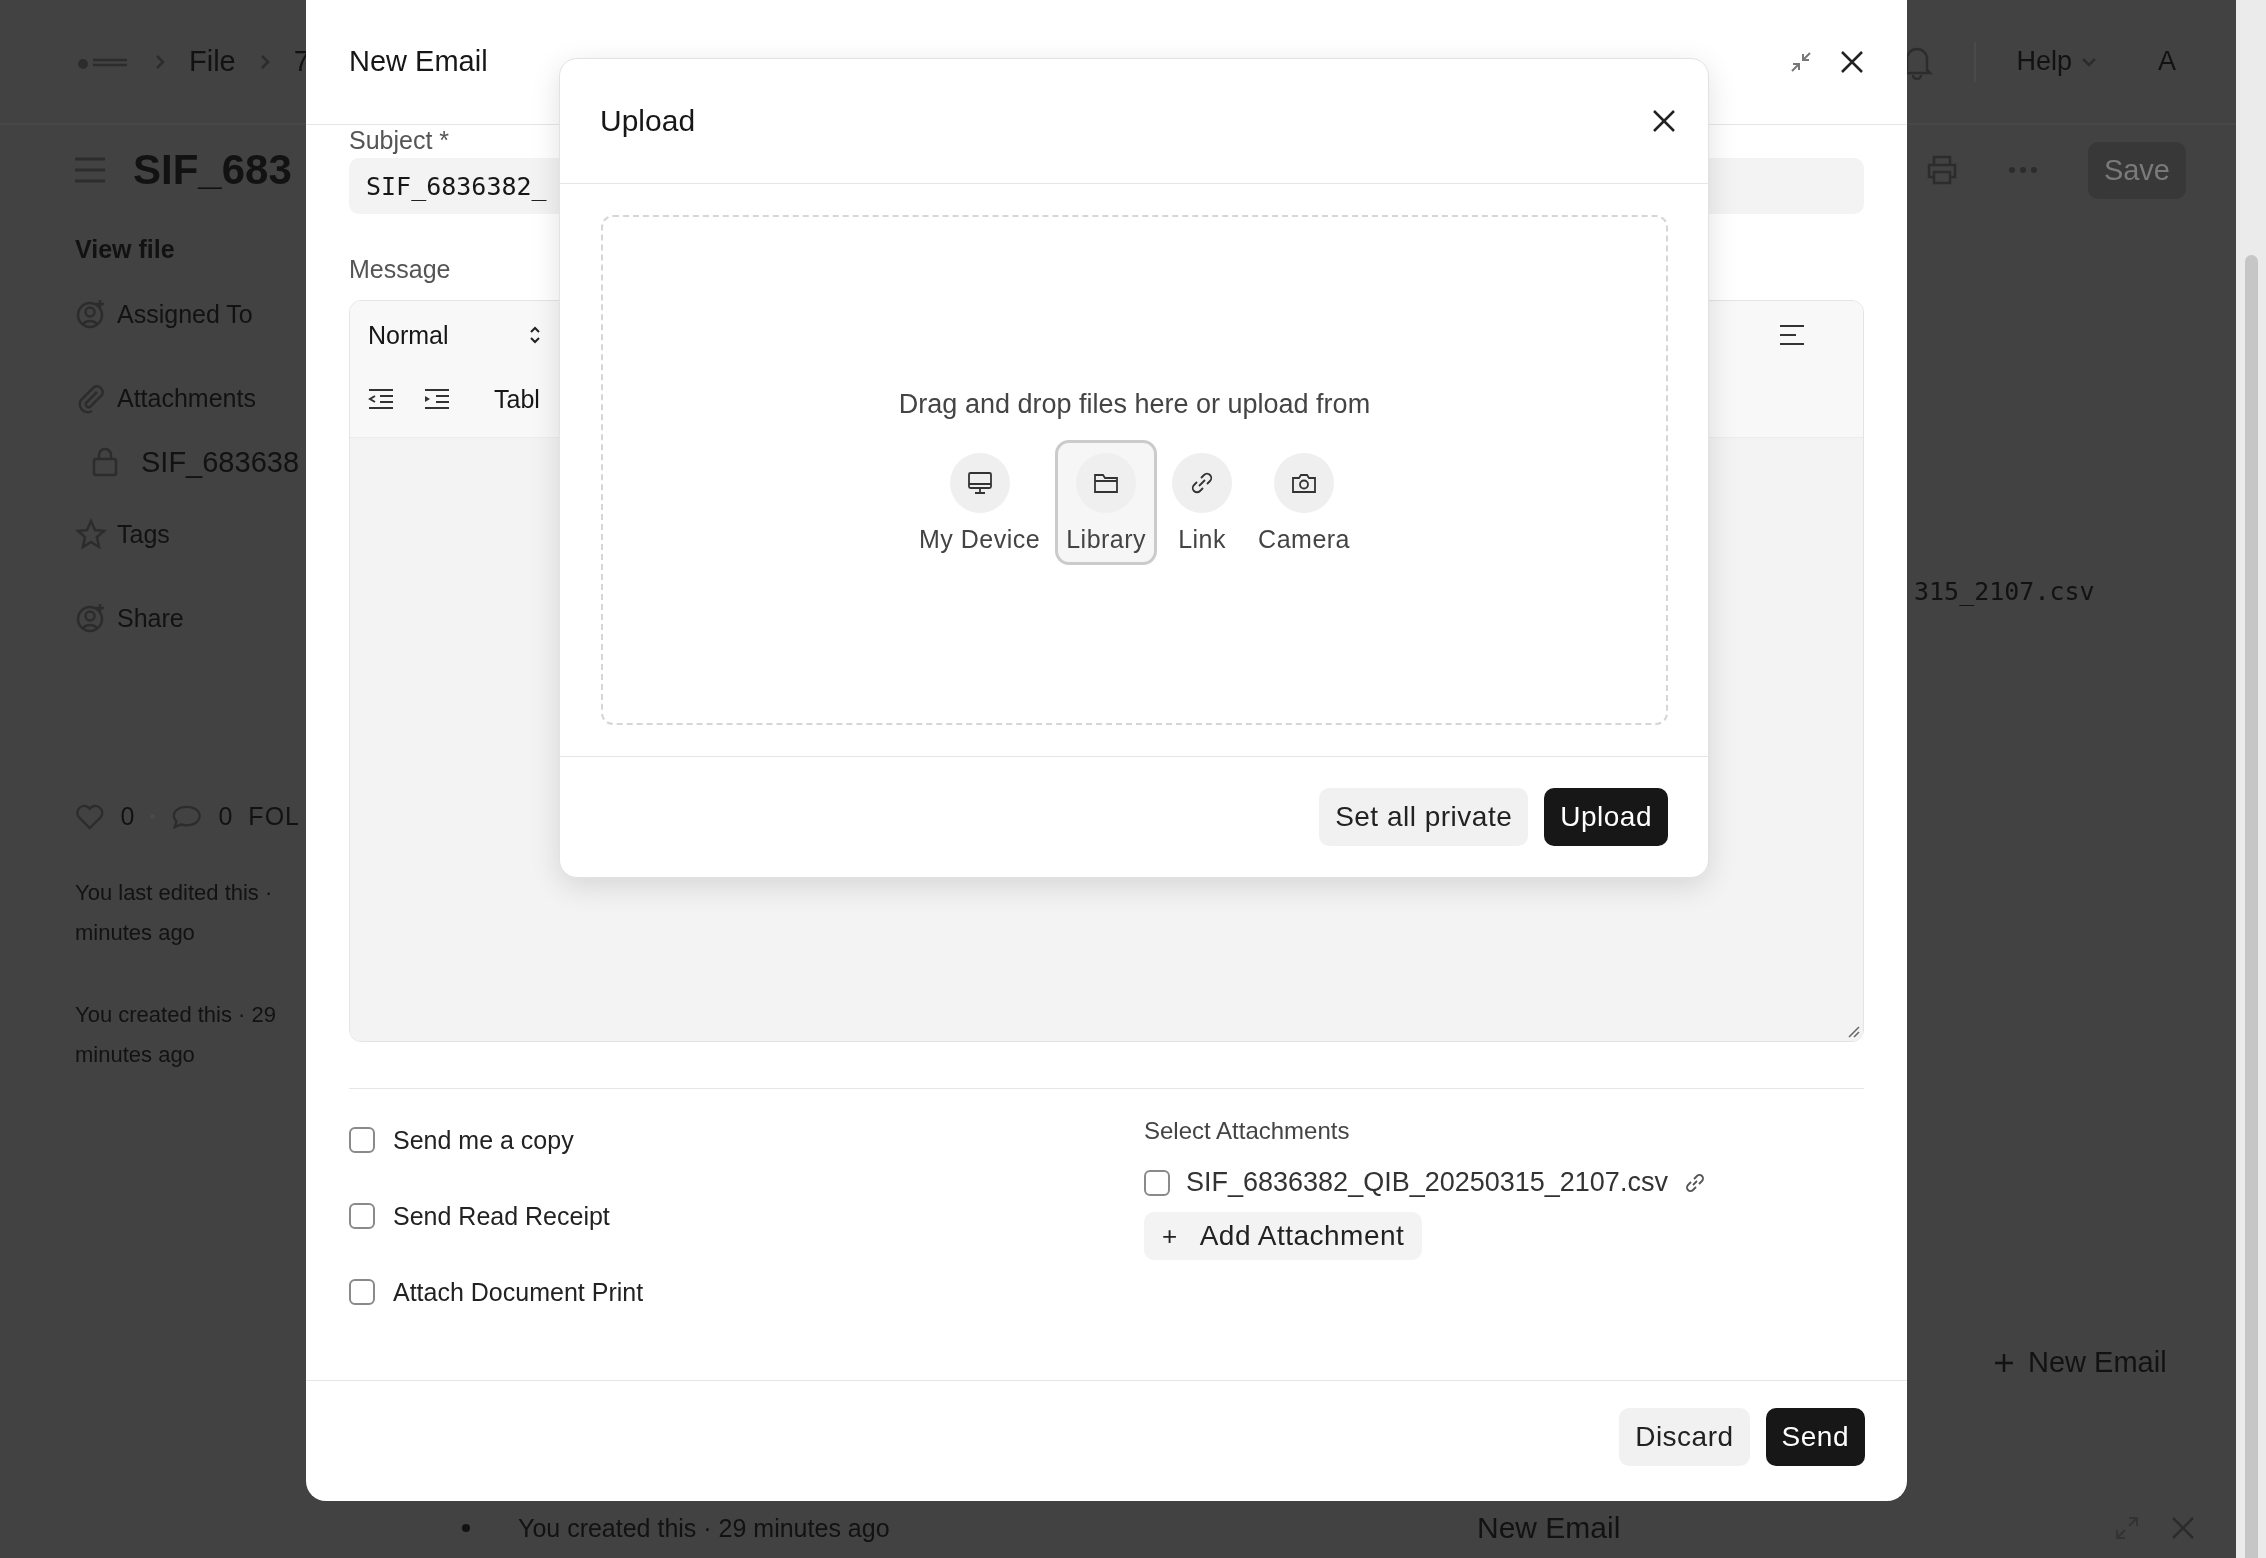 The height and width of the screenshot is (1558, 2266). Describe the element at coordinates (483, 1140) in the screenshot. I see `checkbox-label: Send me a copy` at that location.